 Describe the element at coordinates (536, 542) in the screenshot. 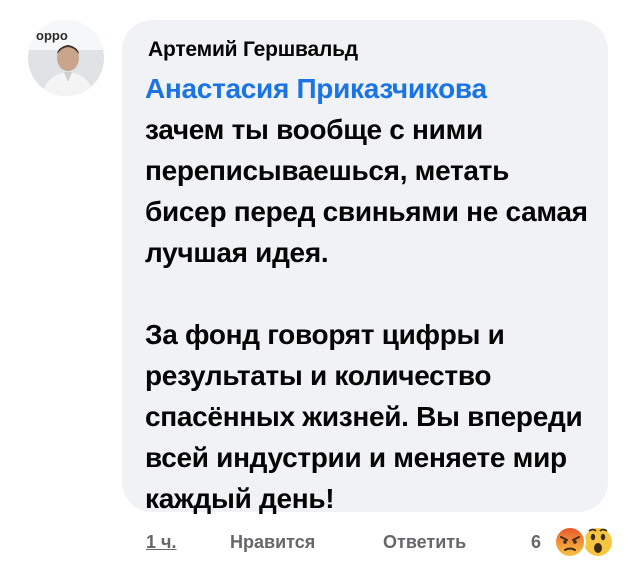

I see `reaction-count: 6` at that location.